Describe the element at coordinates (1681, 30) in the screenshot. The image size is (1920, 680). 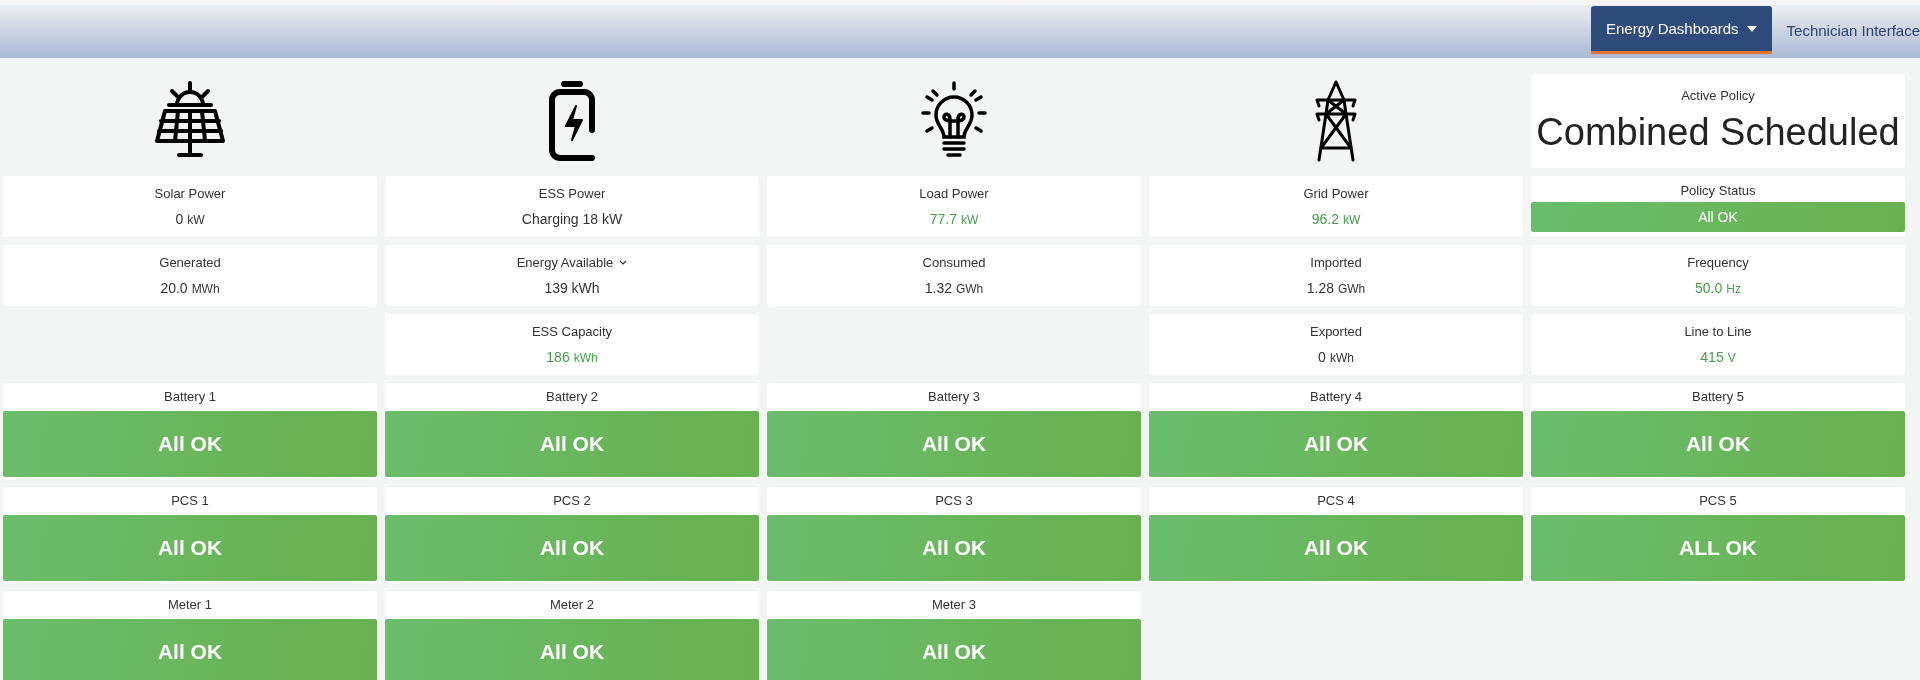
I see `nav-button: Energy Dashboards` at that location.